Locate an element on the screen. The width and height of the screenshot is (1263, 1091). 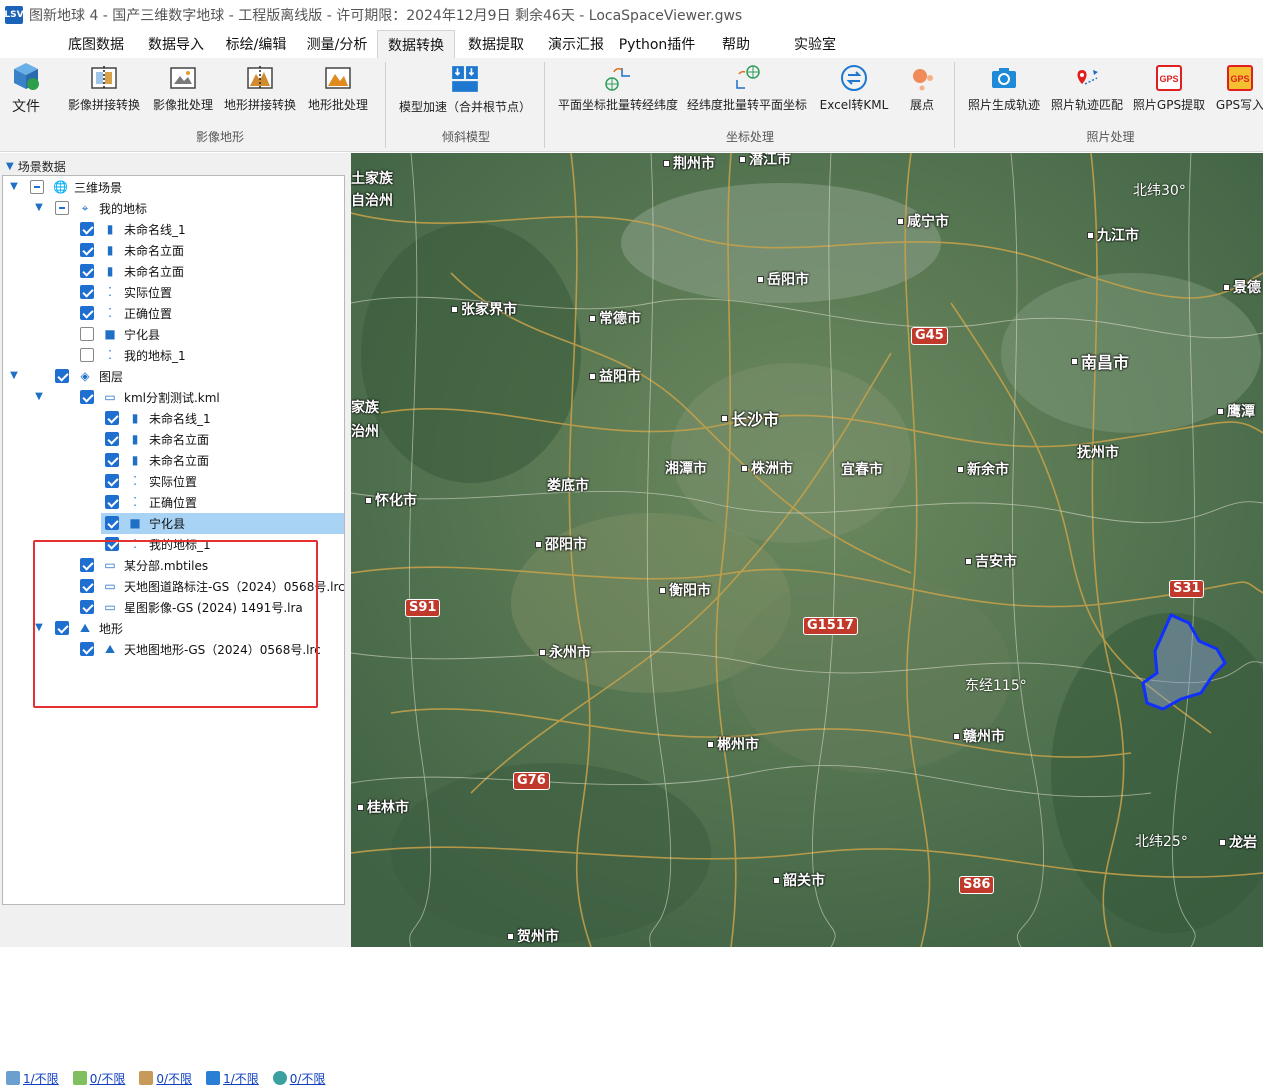
tree-node-kml-line-1: ▮ 未命名线_1 is located at coordinates (173, 418).